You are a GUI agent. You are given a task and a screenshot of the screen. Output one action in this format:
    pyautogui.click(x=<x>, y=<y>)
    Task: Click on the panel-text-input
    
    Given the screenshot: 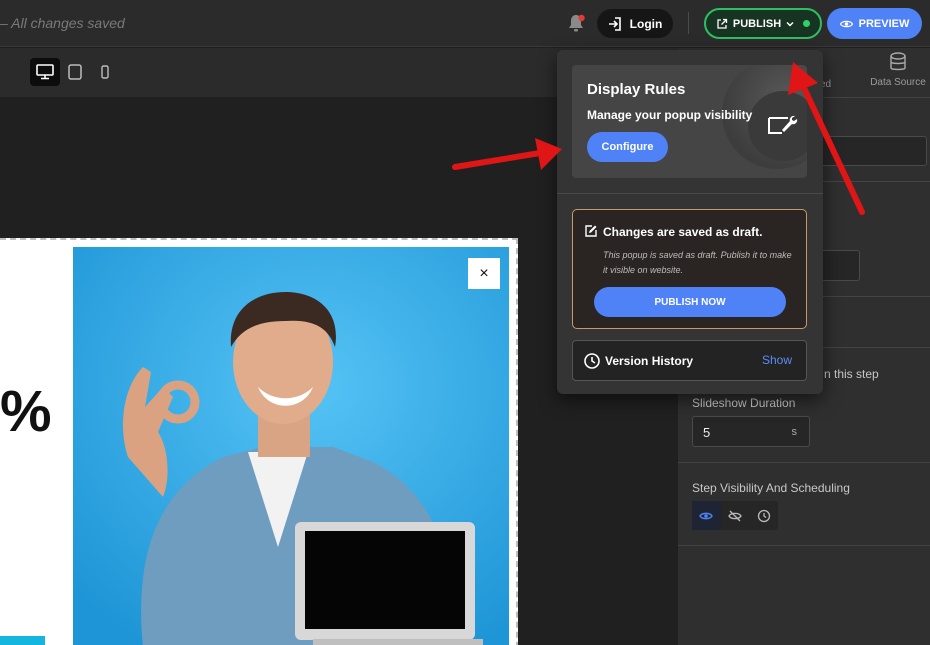 What is the action you would take?
    pyautogui.click(x=873, y=151)
    